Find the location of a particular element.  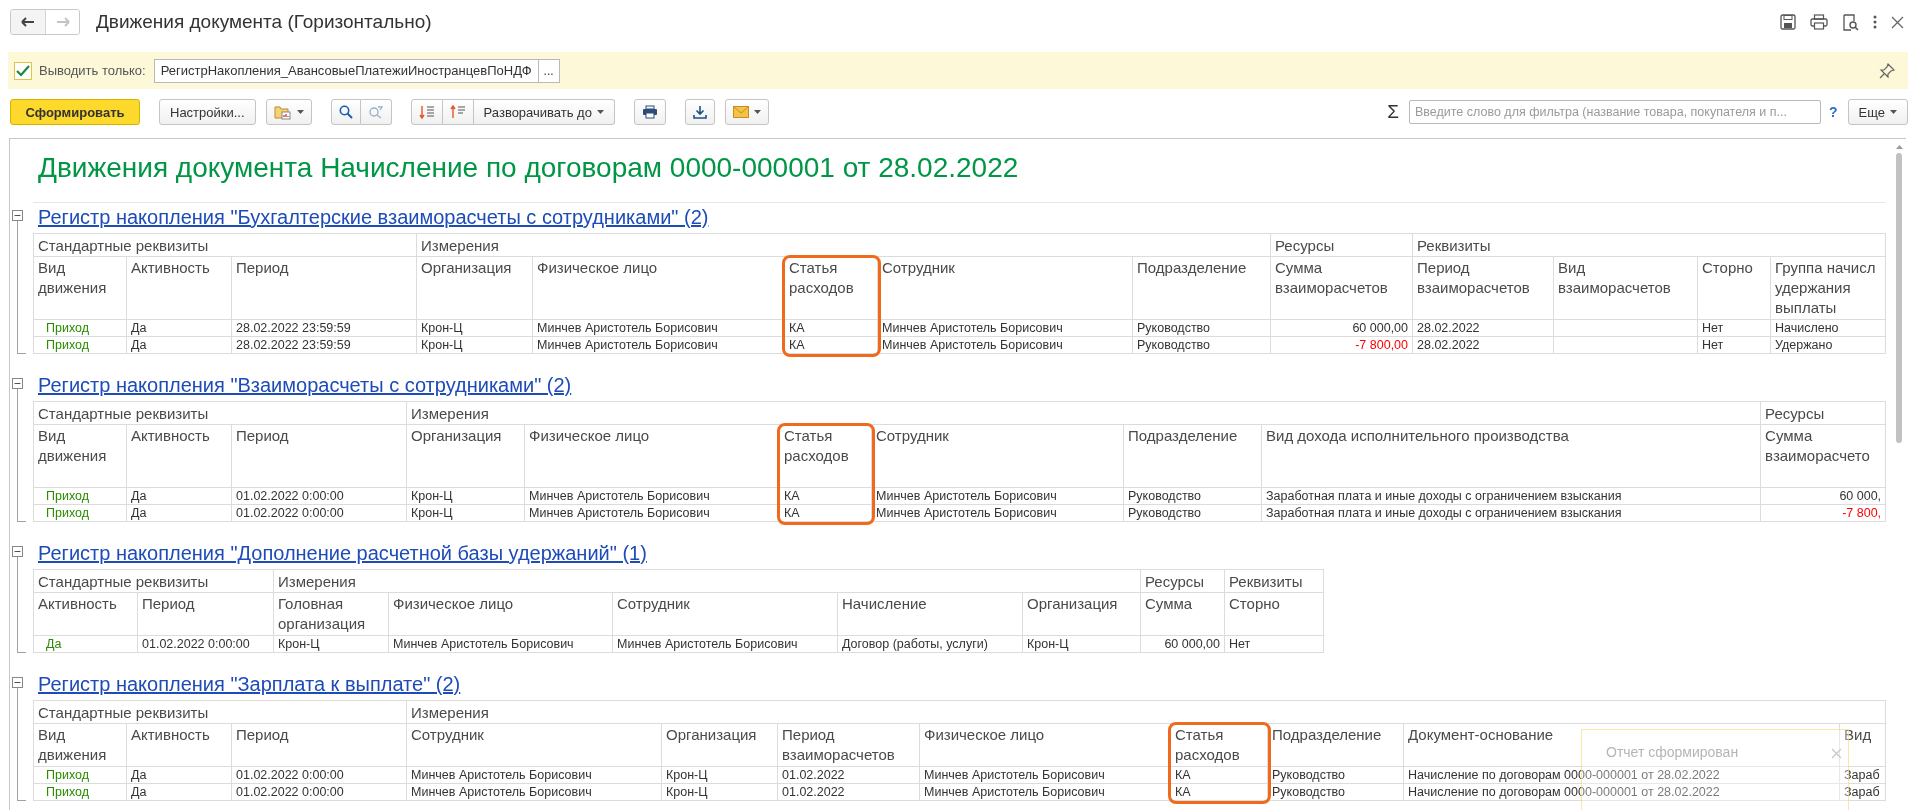

search-button is located at coordinates (345, 112).